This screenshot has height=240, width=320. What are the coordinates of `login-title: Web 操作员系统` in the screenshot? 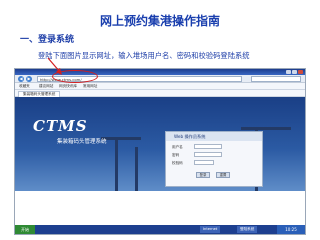 It's located at (214, 136).